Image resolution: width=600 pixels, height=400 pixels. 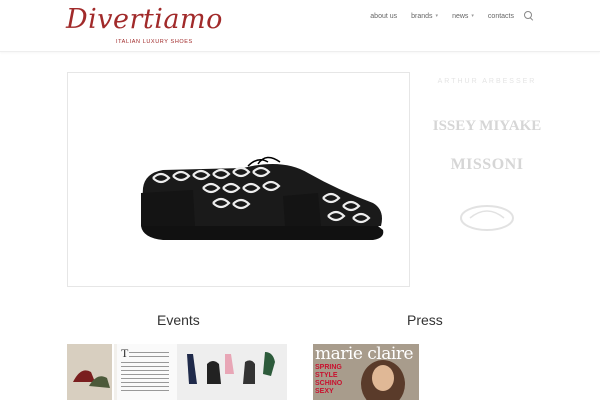 I want to click on search-icon, so click(x=529, y=16).